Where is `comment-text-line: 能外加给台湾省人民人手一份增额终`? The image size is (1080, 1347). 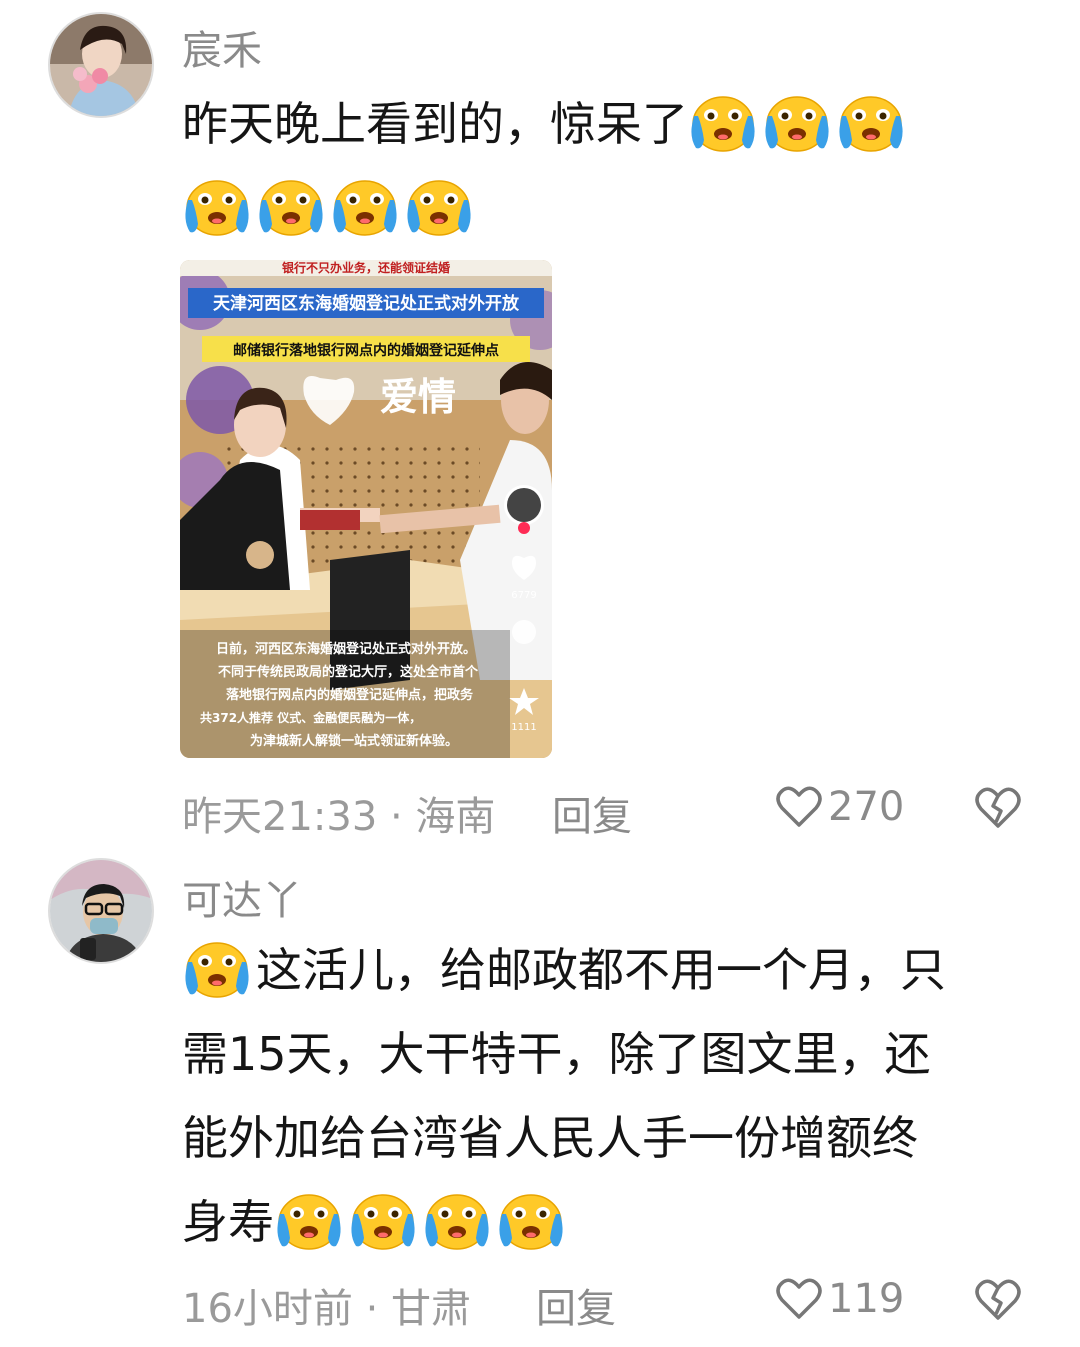 comment-text-line: 能外加给台湾省人民人手一份增额终 is located at coordinates (550, 1138).